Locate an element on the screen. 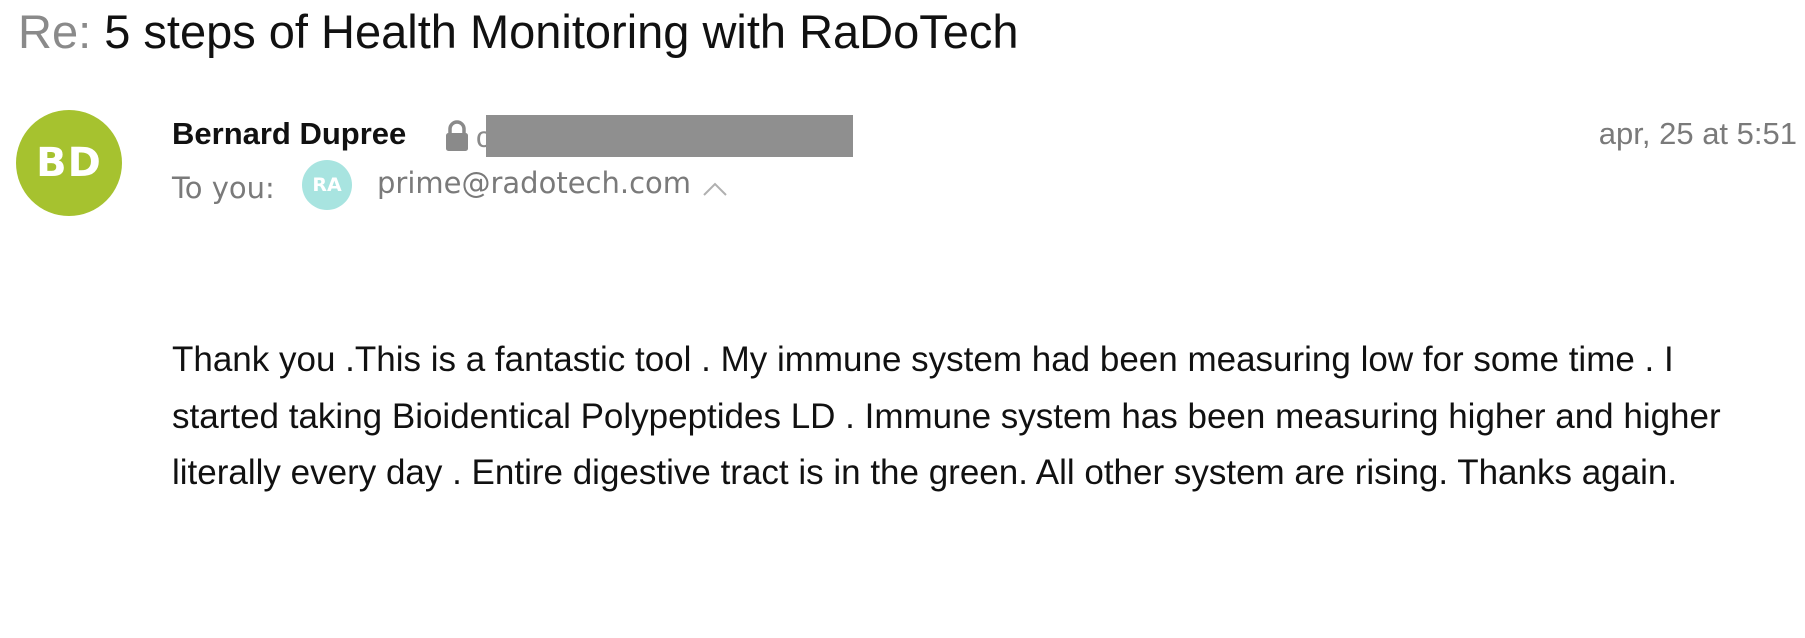 The height and width of the screenshot is (638, 1805). message-date: apr, 25 at 5:51 is located at coordinates (1697, 133).